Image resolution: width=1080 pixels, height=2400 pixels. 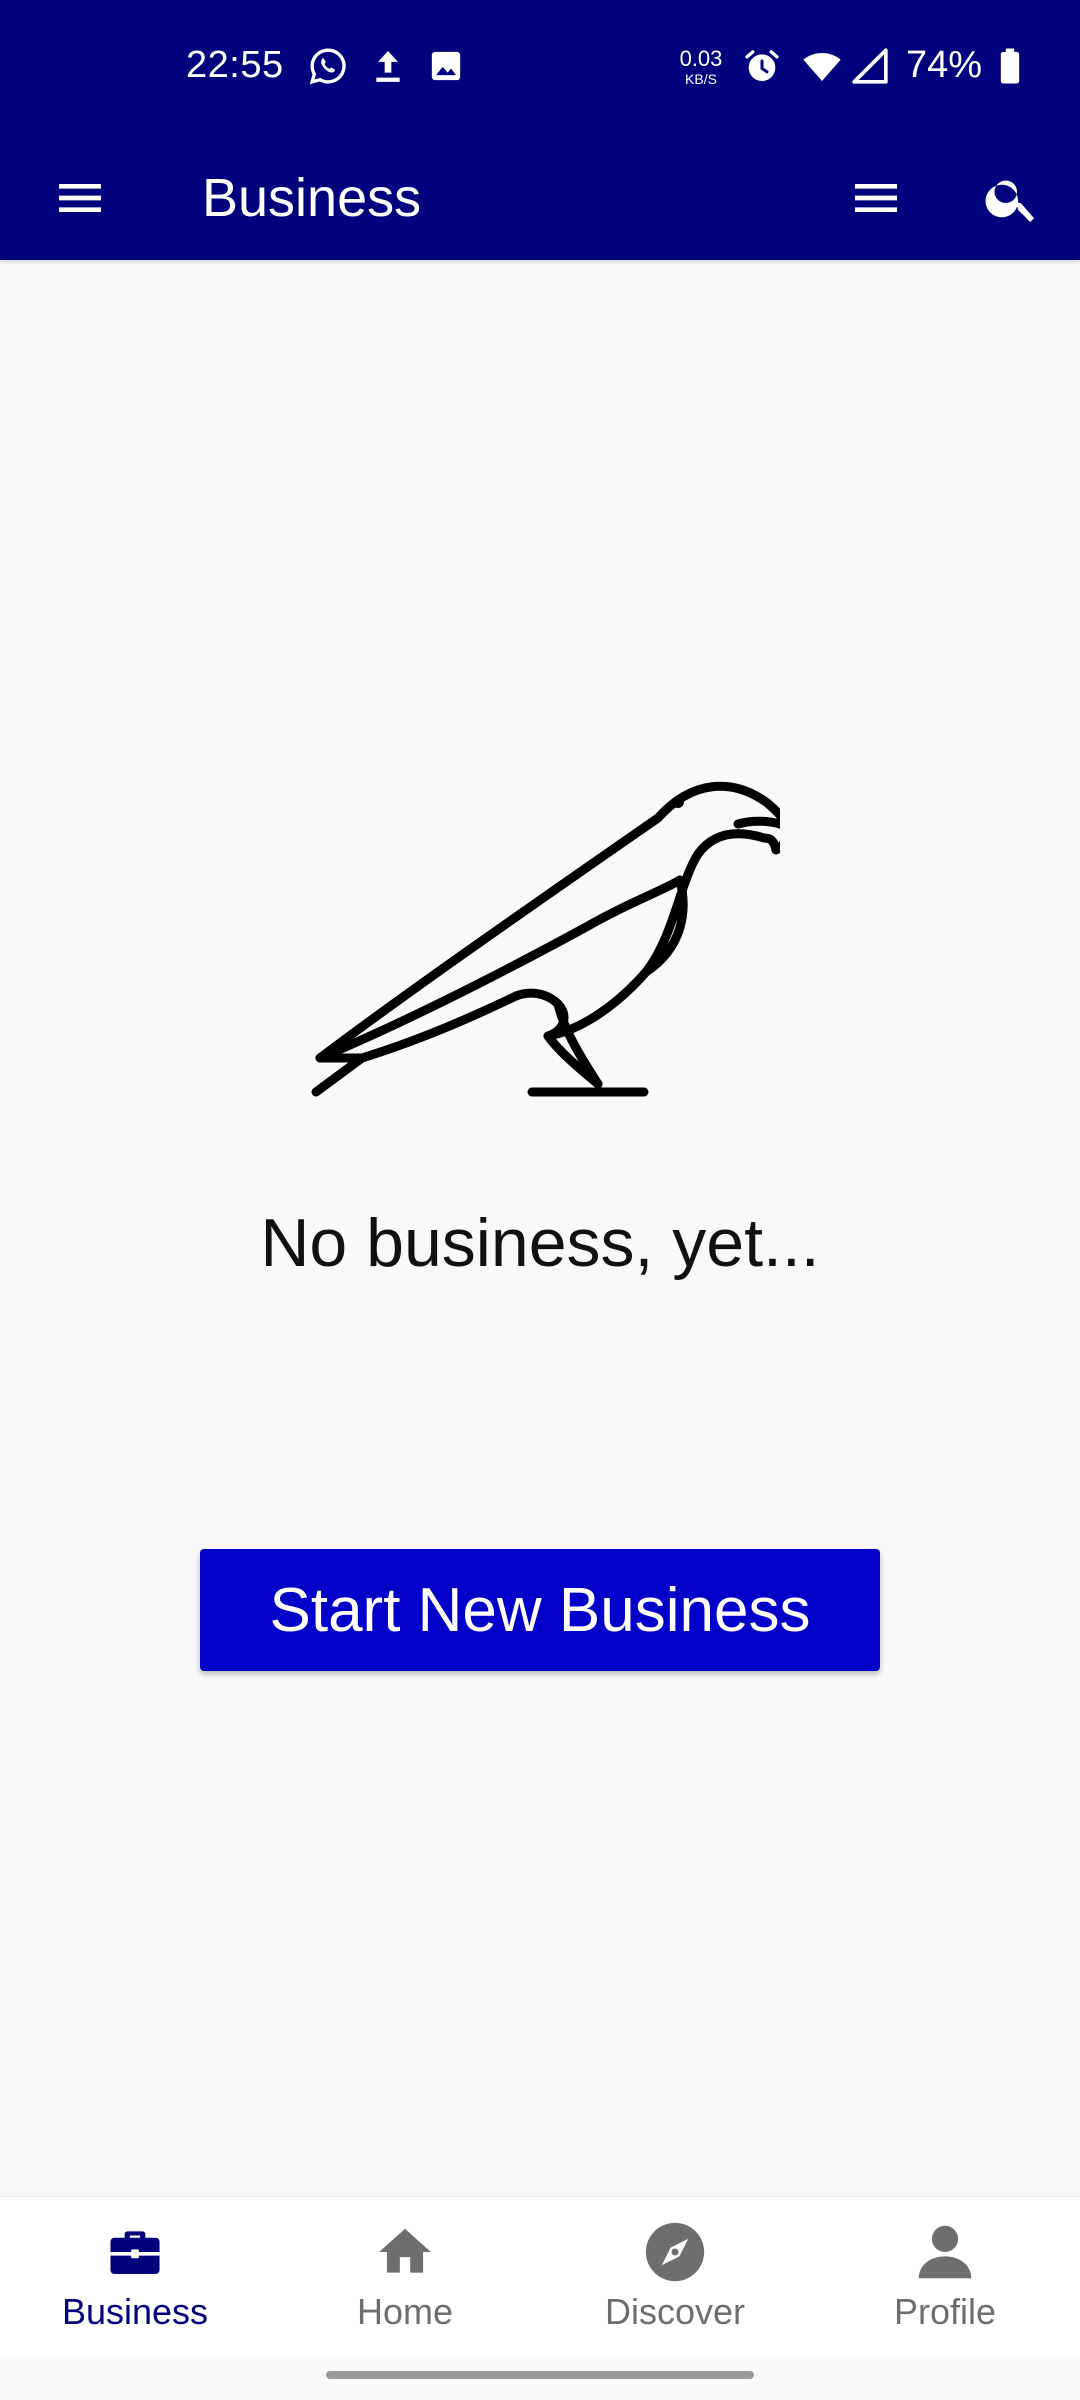 What do you see at coordinates (701, 79) in the screenshot?
I see `network-speed-unit: KB/S` at bounding box center [701, 79].